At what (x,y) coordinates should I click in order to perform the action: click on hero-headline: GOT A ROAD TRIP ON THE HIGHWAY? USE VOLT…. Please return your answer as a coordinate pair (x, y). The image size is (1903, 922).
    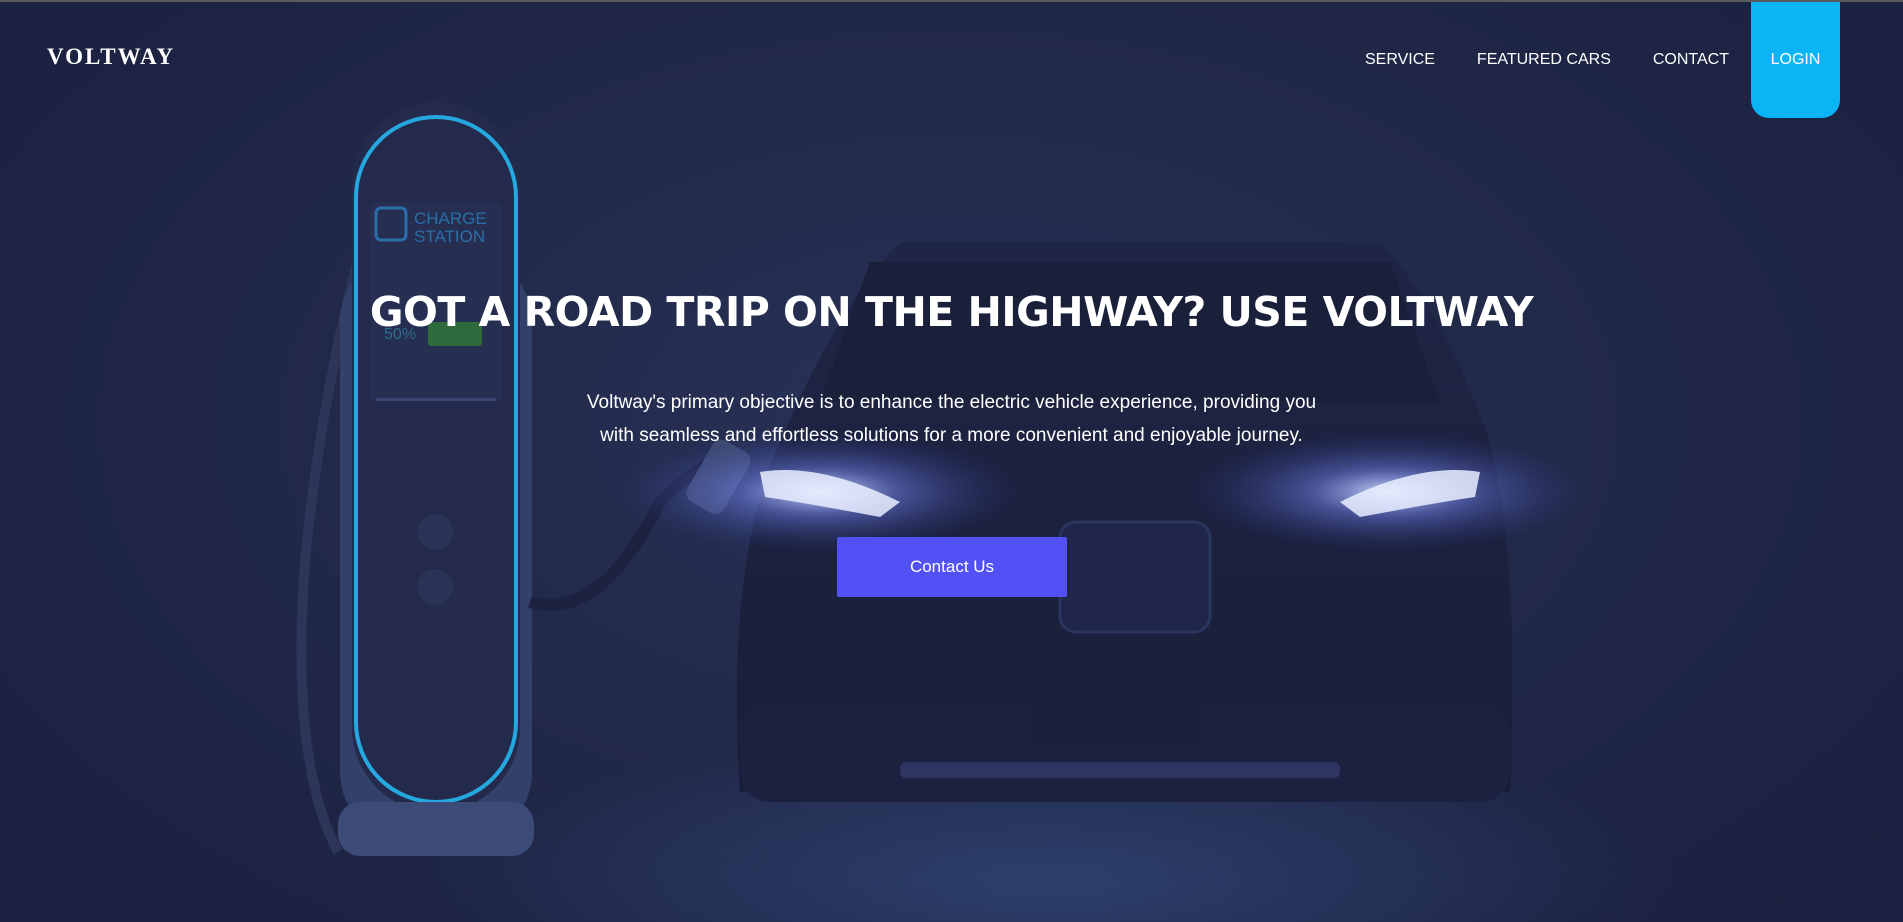
    Looking at the image, I should click on (951, 312).